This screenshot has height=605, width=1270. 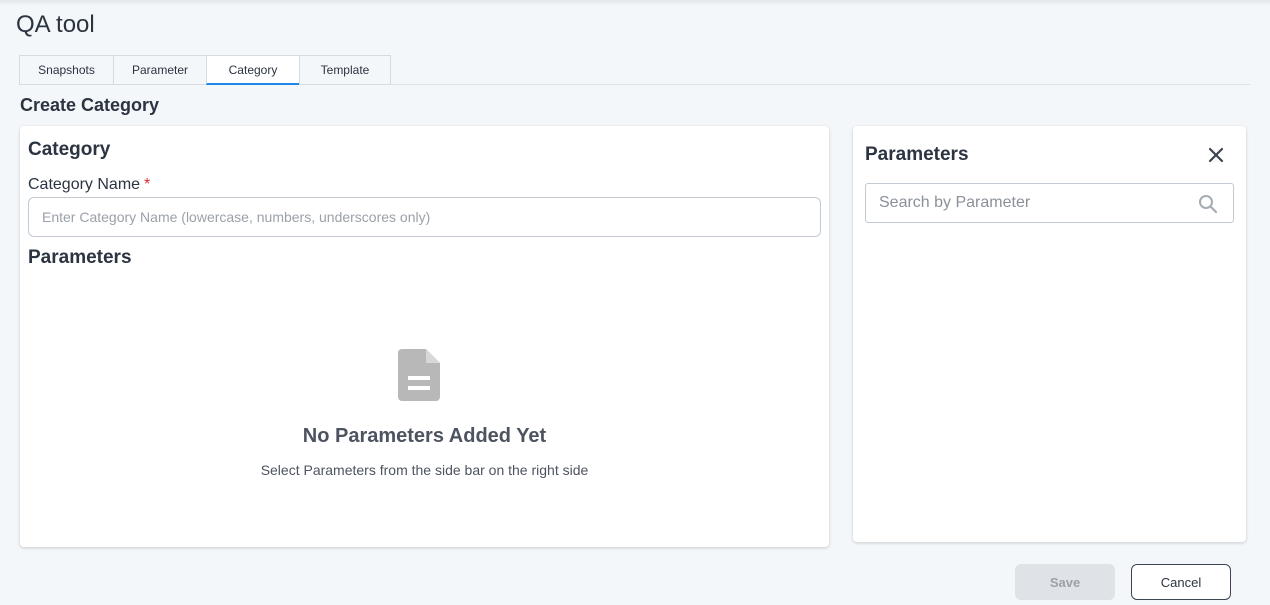 What do you see at coordinates (252, 70) in the screenshot?
I see `tab-category: Category` at bounding box center [252, 70].